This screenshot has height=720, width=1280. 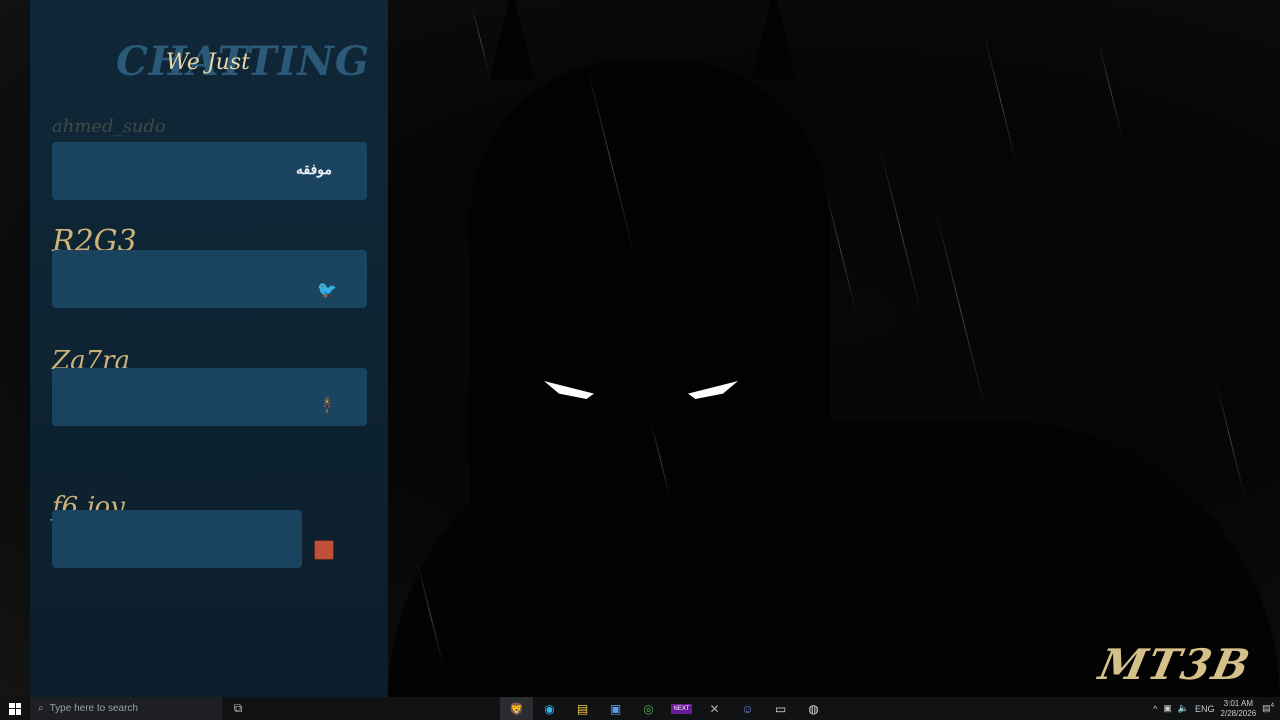 I want to click on chrome-icon: ◎, so click(x=648, y=708).